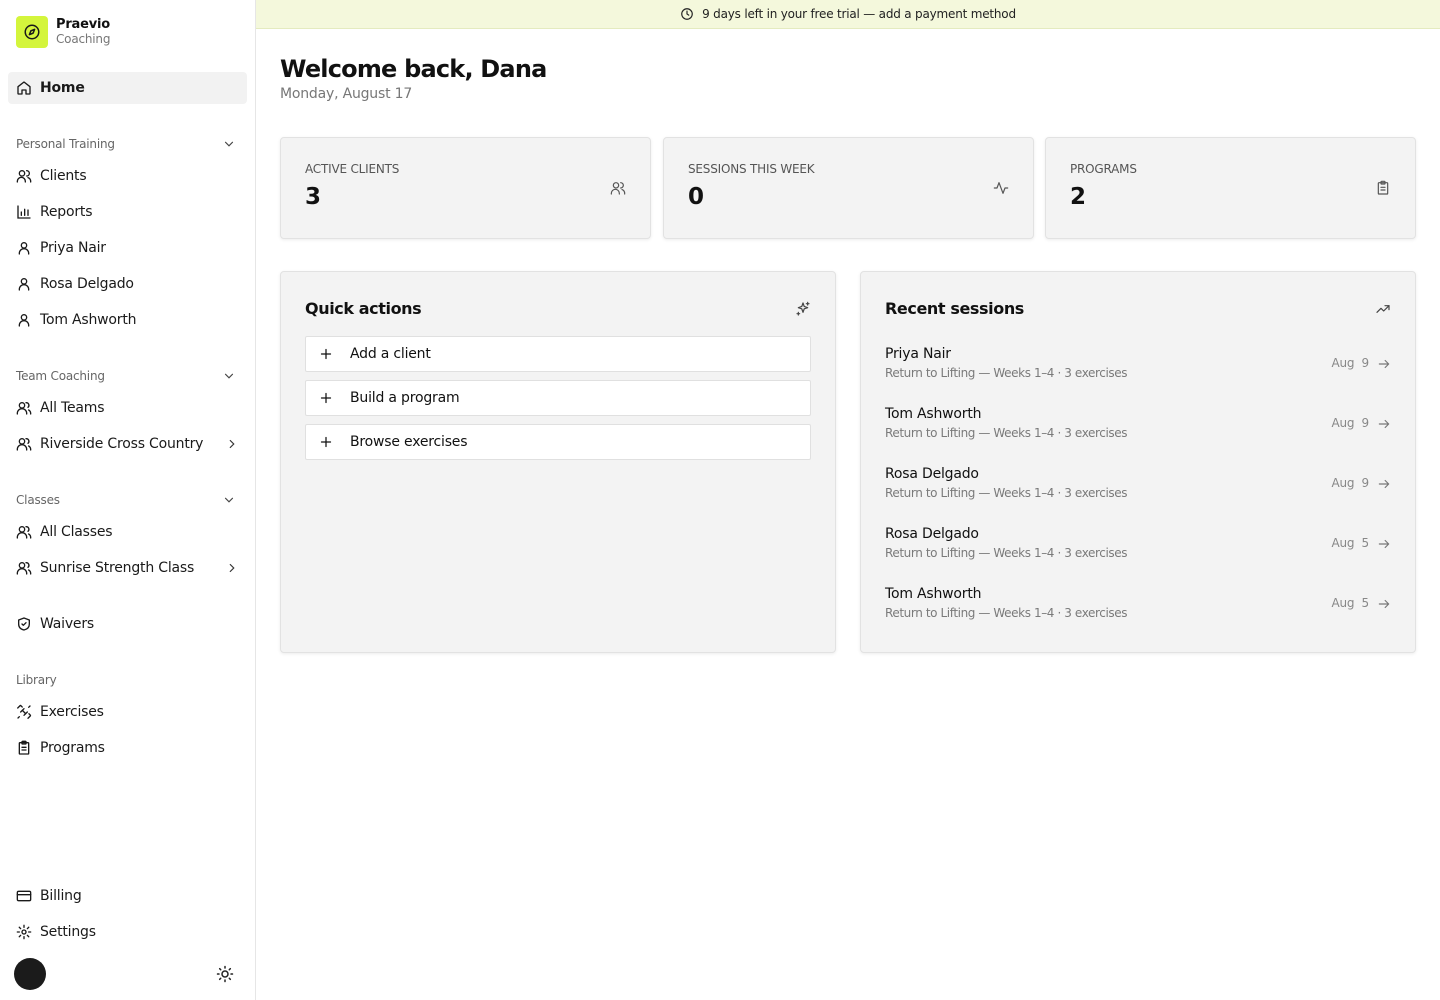  What do you see at coordinates (918, 354) in the screenshot?
I see `session-client-name: Priya Nair` at bounding box center [918, 354].